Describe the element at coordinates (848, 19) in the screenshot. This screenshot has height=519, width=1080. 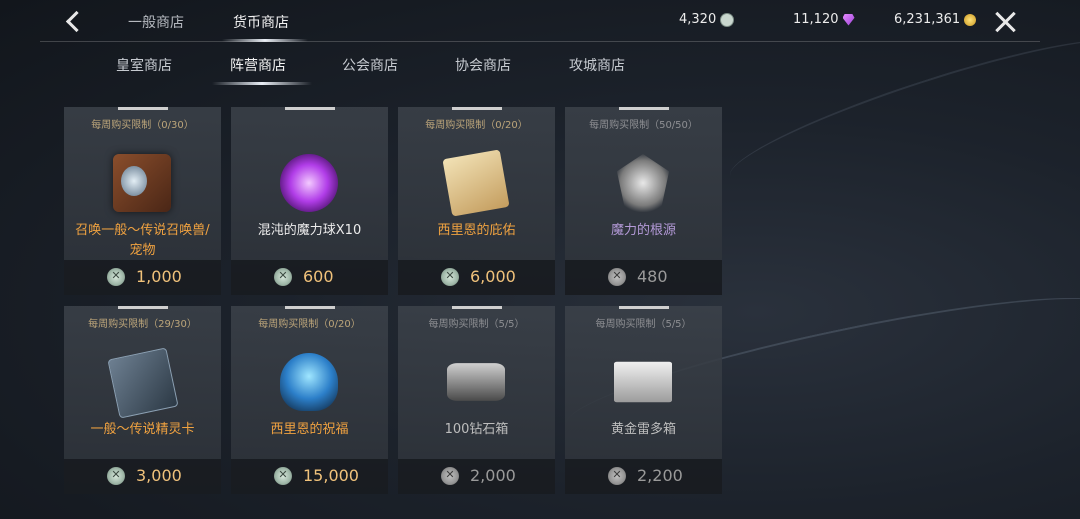
I see `purple-gem-icon` at that location.